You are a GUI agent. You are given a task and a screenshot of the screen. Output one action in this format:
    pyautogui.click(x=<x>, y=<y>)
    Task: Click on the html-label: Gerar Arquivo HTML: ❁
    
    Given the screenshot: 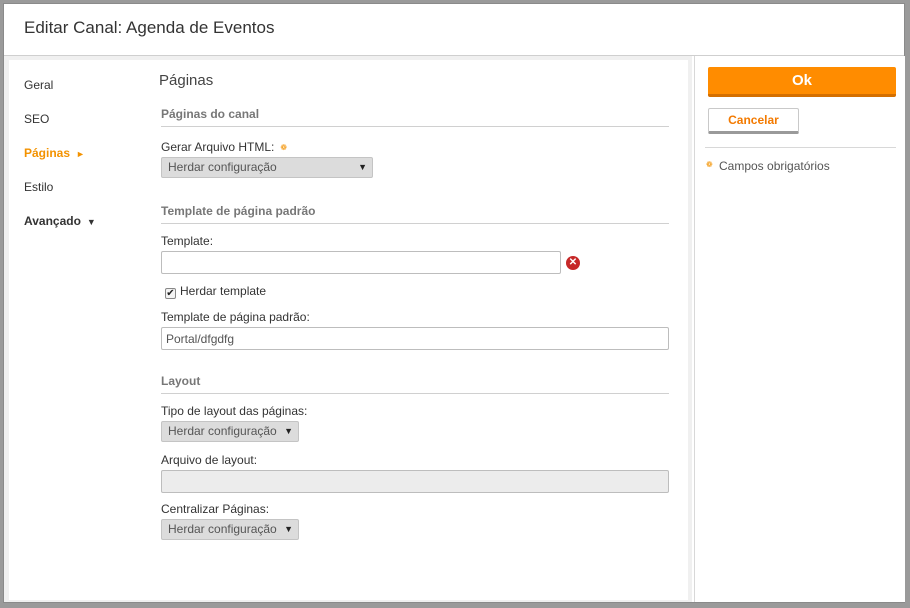 What is the action you would take?
    pyautogui.click(x=224, y=147)
    